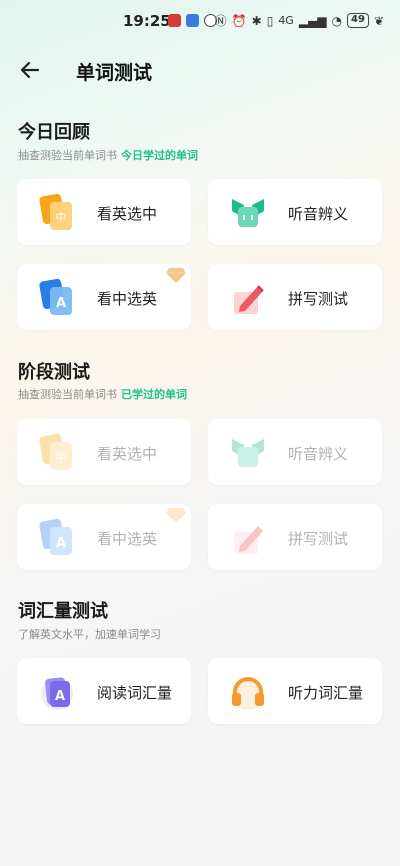 The height and width of the screenshot is (866, 400). Describe the element at coordinates (30, 70) in the screenshot. I see `back-arrow-icon` at that location.